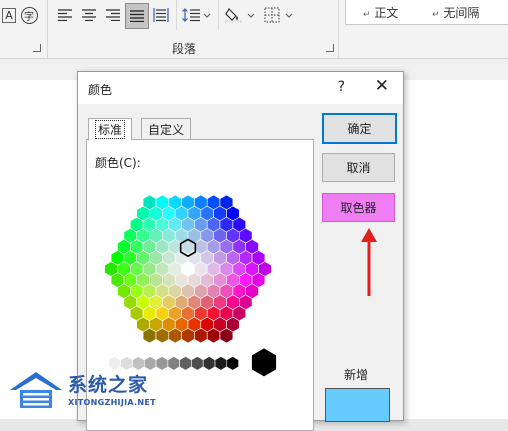  What do you see at coordinates (382, 86) in the screenshot?
I see `close-icon: ✕` at bounding box center [382, 86].